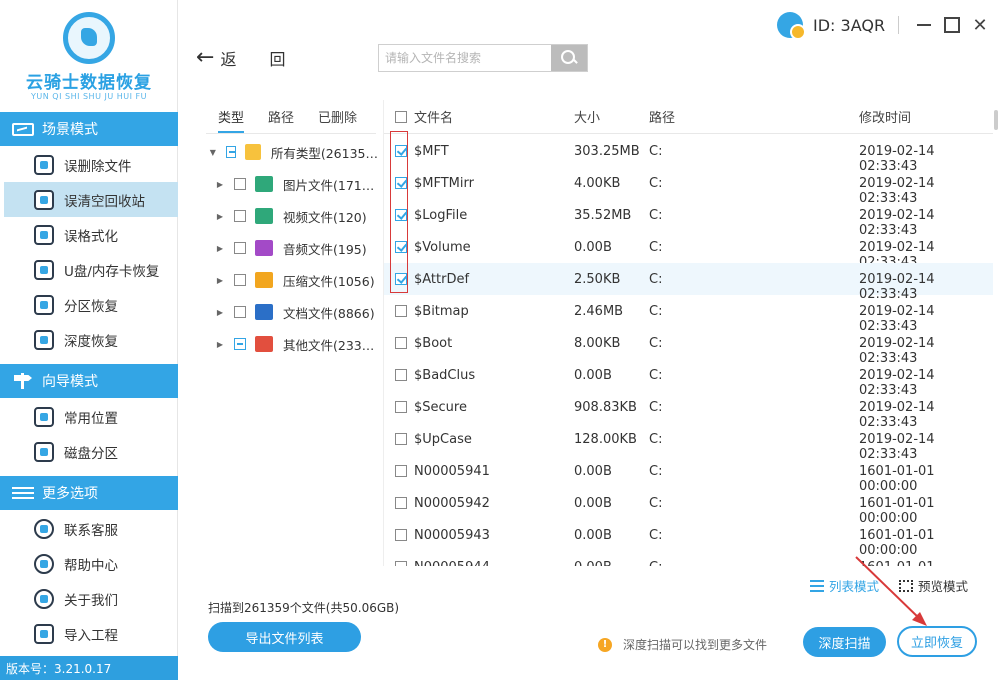 This screenshot has height=680, width=1000. Describe the element at coordinates (304, 608) in the screenshot. I see `scan-summary: 扫描到261359个文件(共50.06GB)` at that location.